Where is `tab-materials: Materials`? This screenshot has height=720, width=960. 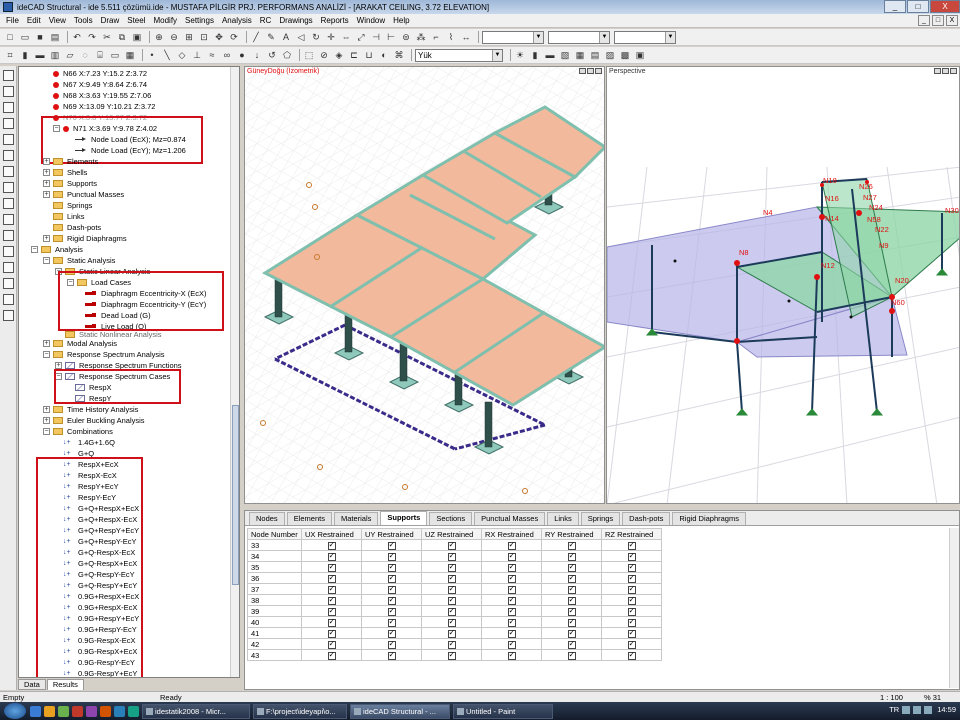 tab-materials: Materials is located at coordinates (356, 518).